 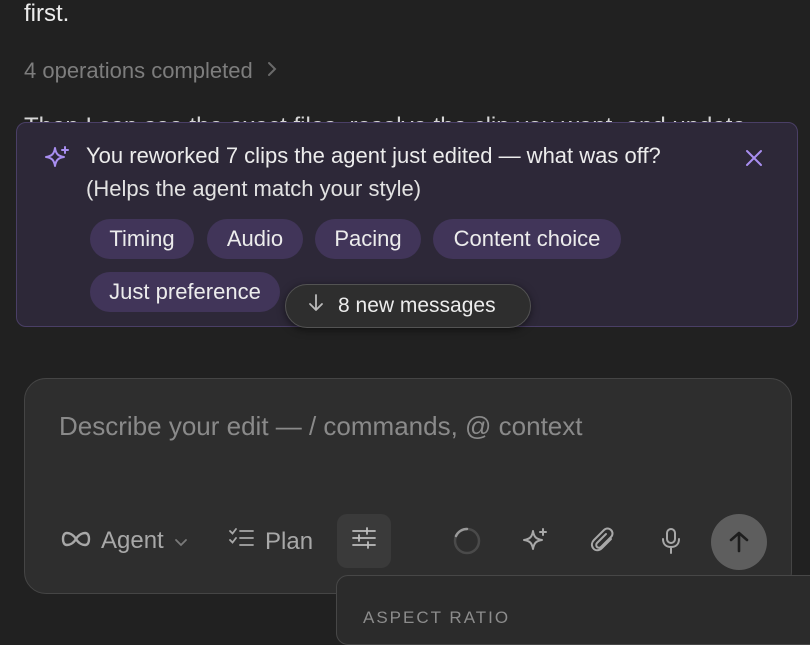 I want to click on feedback-subtitle: (Helps the agent match your style), so click(x=254, y=188).